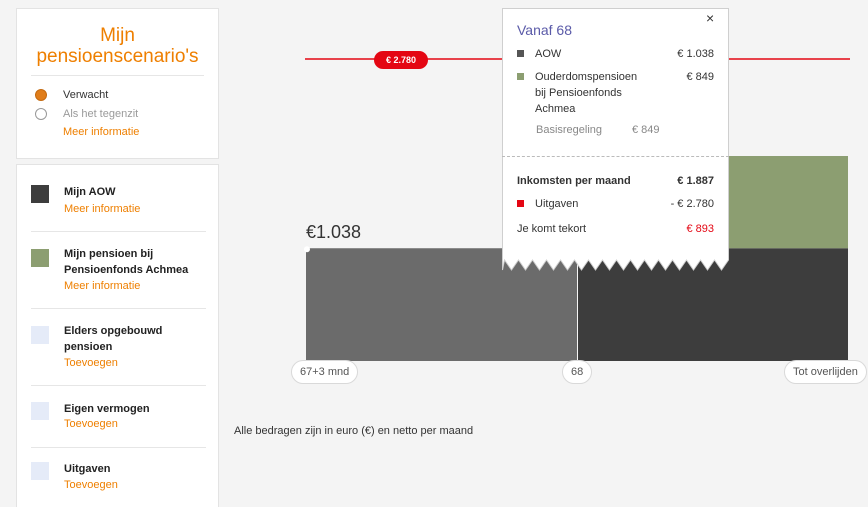  I want to click on popup-separator, so click(615, 156).